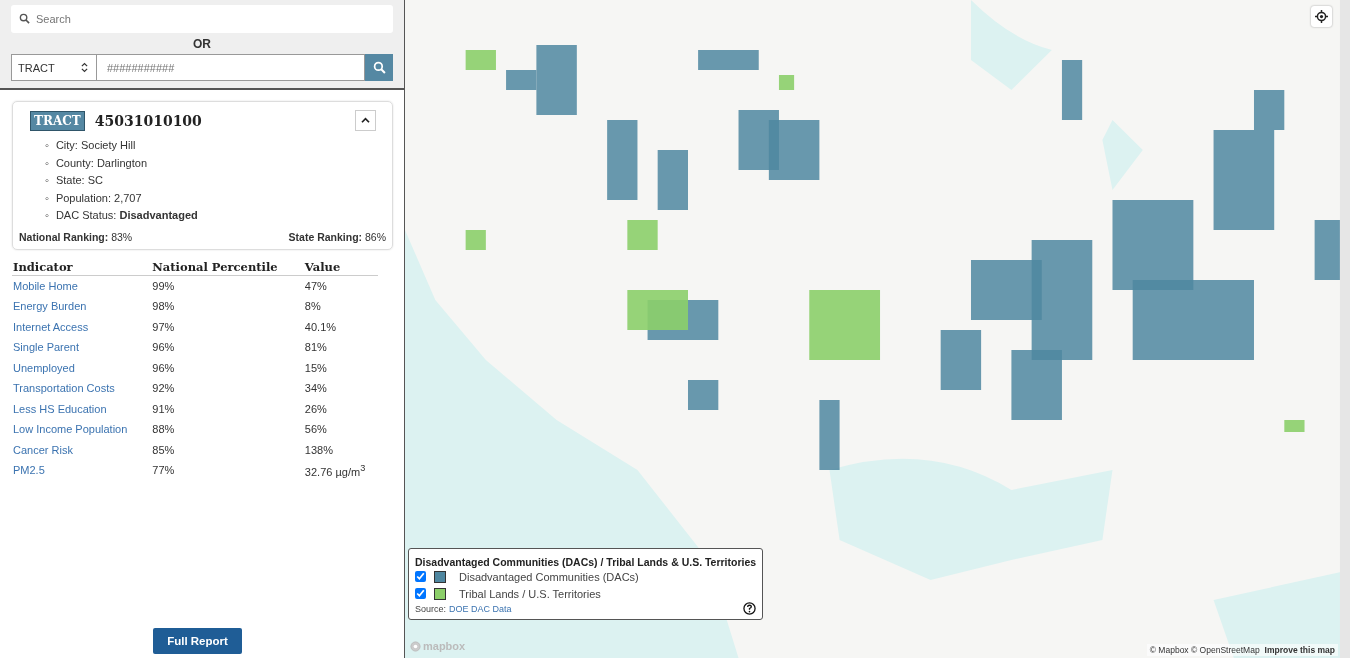  Describe the element at coordinates (82, 267) in the screenshot. I see `column-header: Indicator` at that location.